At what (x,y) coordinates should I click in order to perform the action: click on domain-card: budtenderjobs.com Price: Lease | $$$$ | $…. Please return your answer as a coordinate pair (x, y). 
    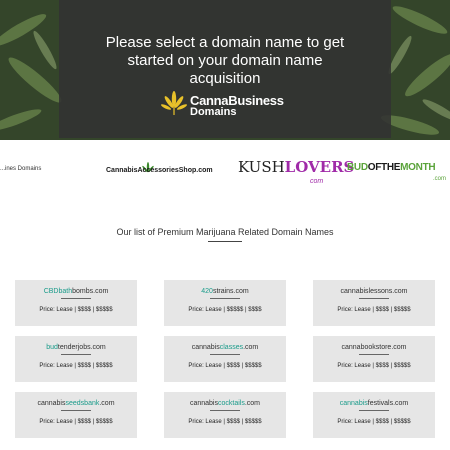
    Looking at the image, I should click on (76, 359).